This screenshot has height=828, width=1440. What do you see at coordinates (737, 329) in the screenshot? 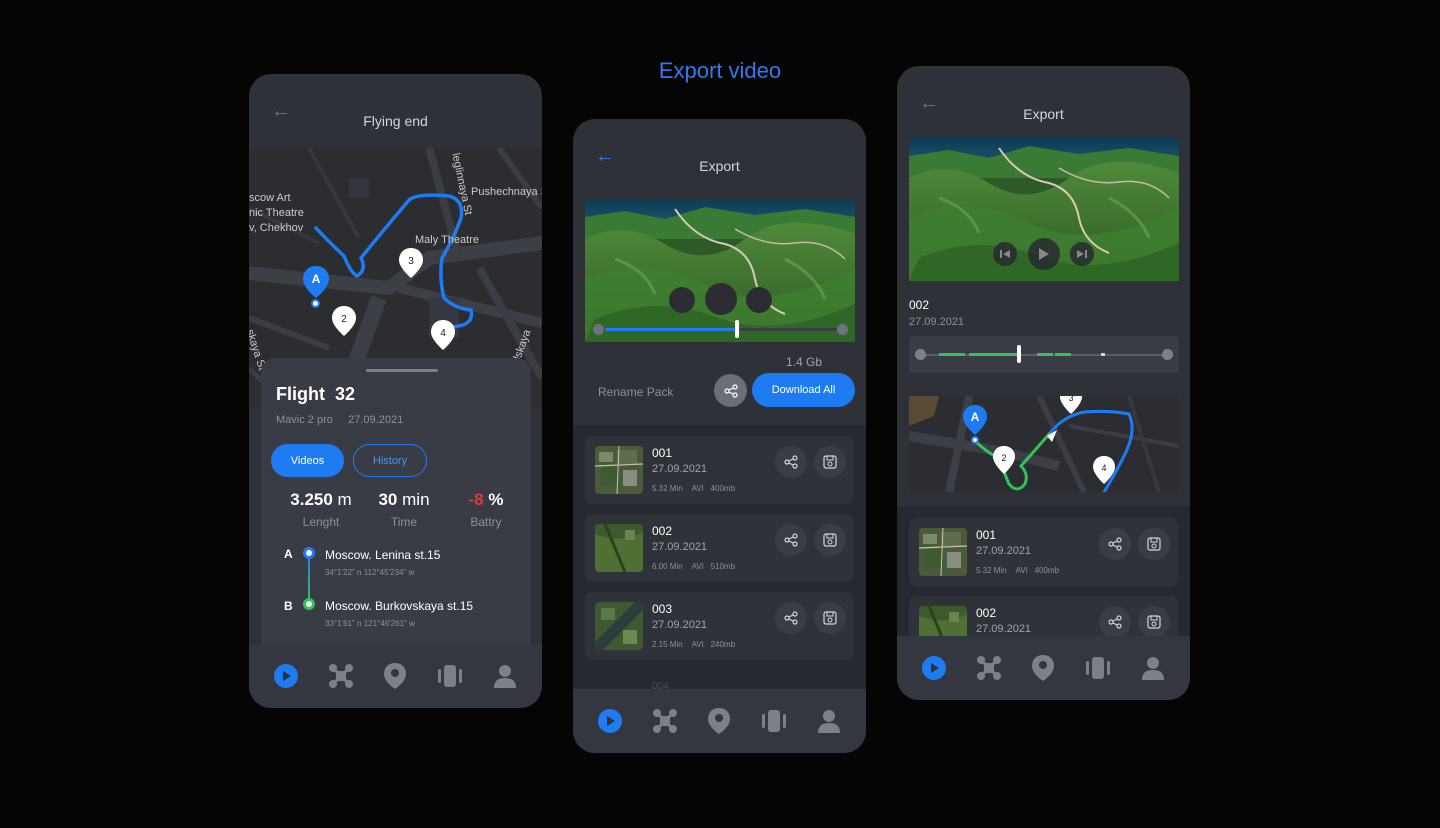
I see `seek-handle` at bounding box center [737, 329].